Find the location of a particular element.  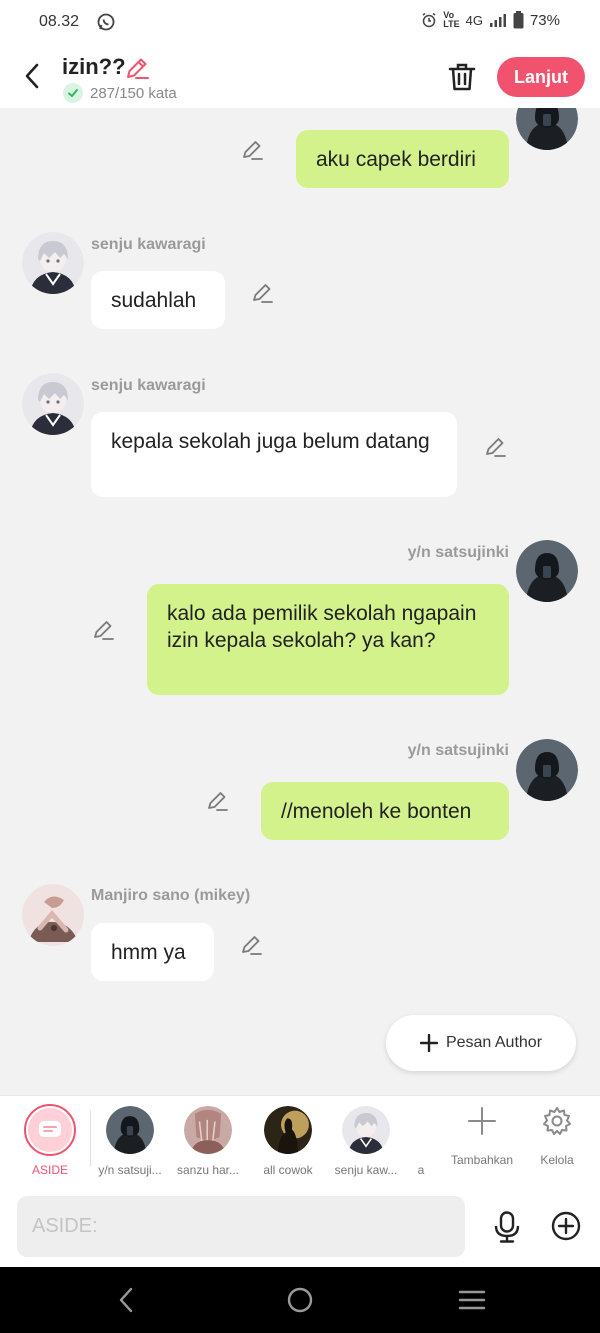

message-text: kepala sekolah juga belum datang is located at coordinates (270, 441).